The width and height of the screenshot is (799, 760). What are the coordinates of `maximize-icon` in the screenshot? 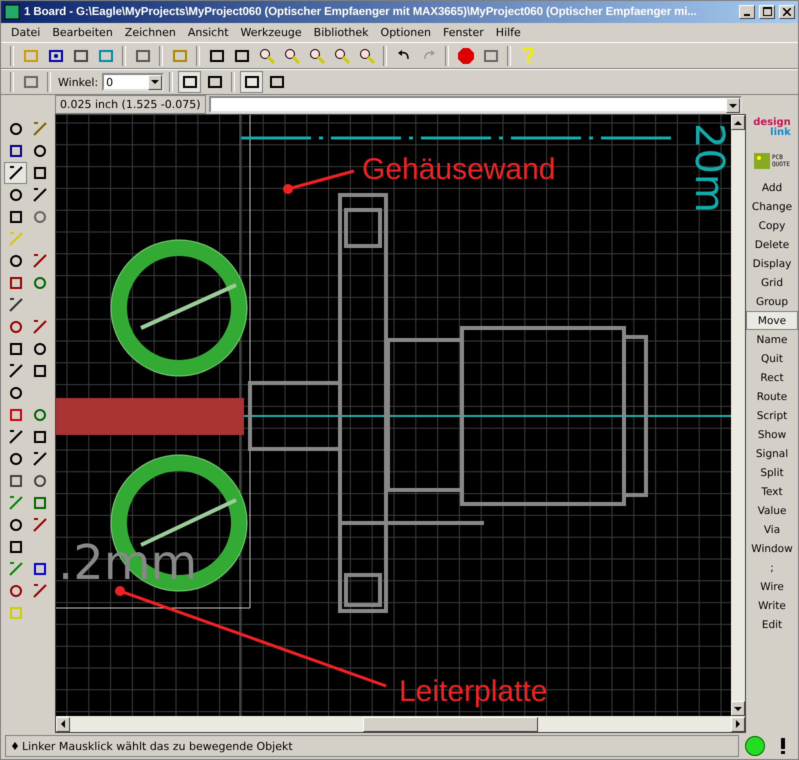 It's located at (767, 11).